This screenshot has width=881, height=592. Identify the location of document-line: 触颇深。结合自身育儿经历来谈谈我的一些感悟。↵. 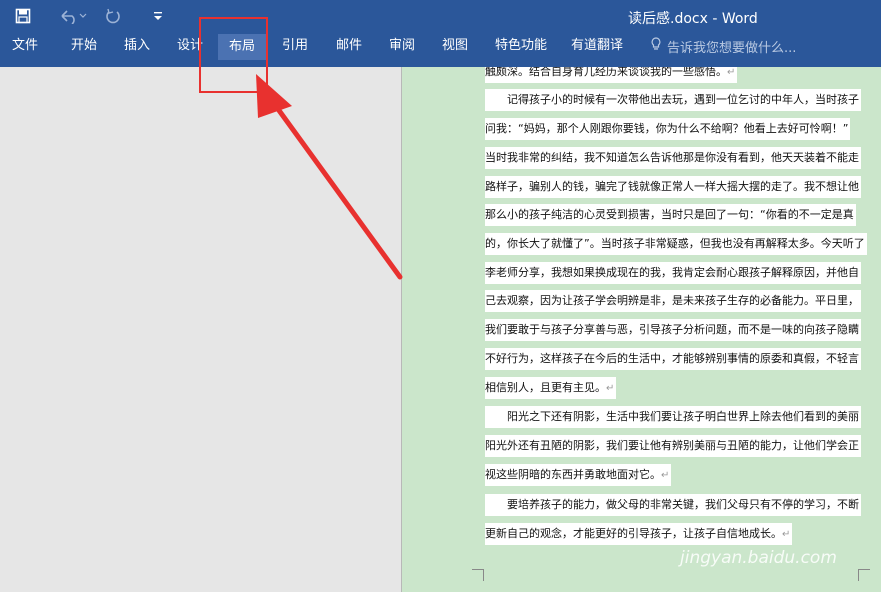
(611, 75).